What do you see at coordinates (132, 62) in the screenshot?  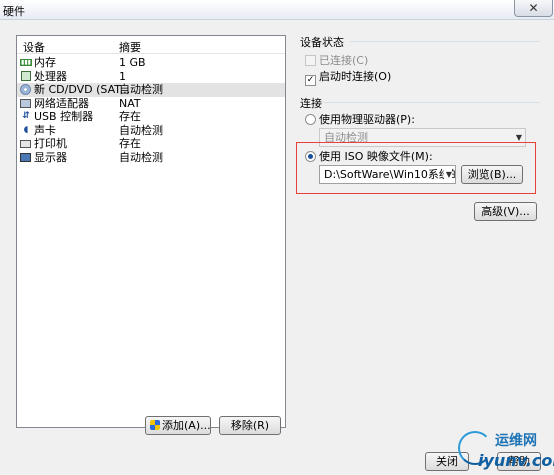 I see `device-summary: 1 GB` at bounding box center [132, 62].